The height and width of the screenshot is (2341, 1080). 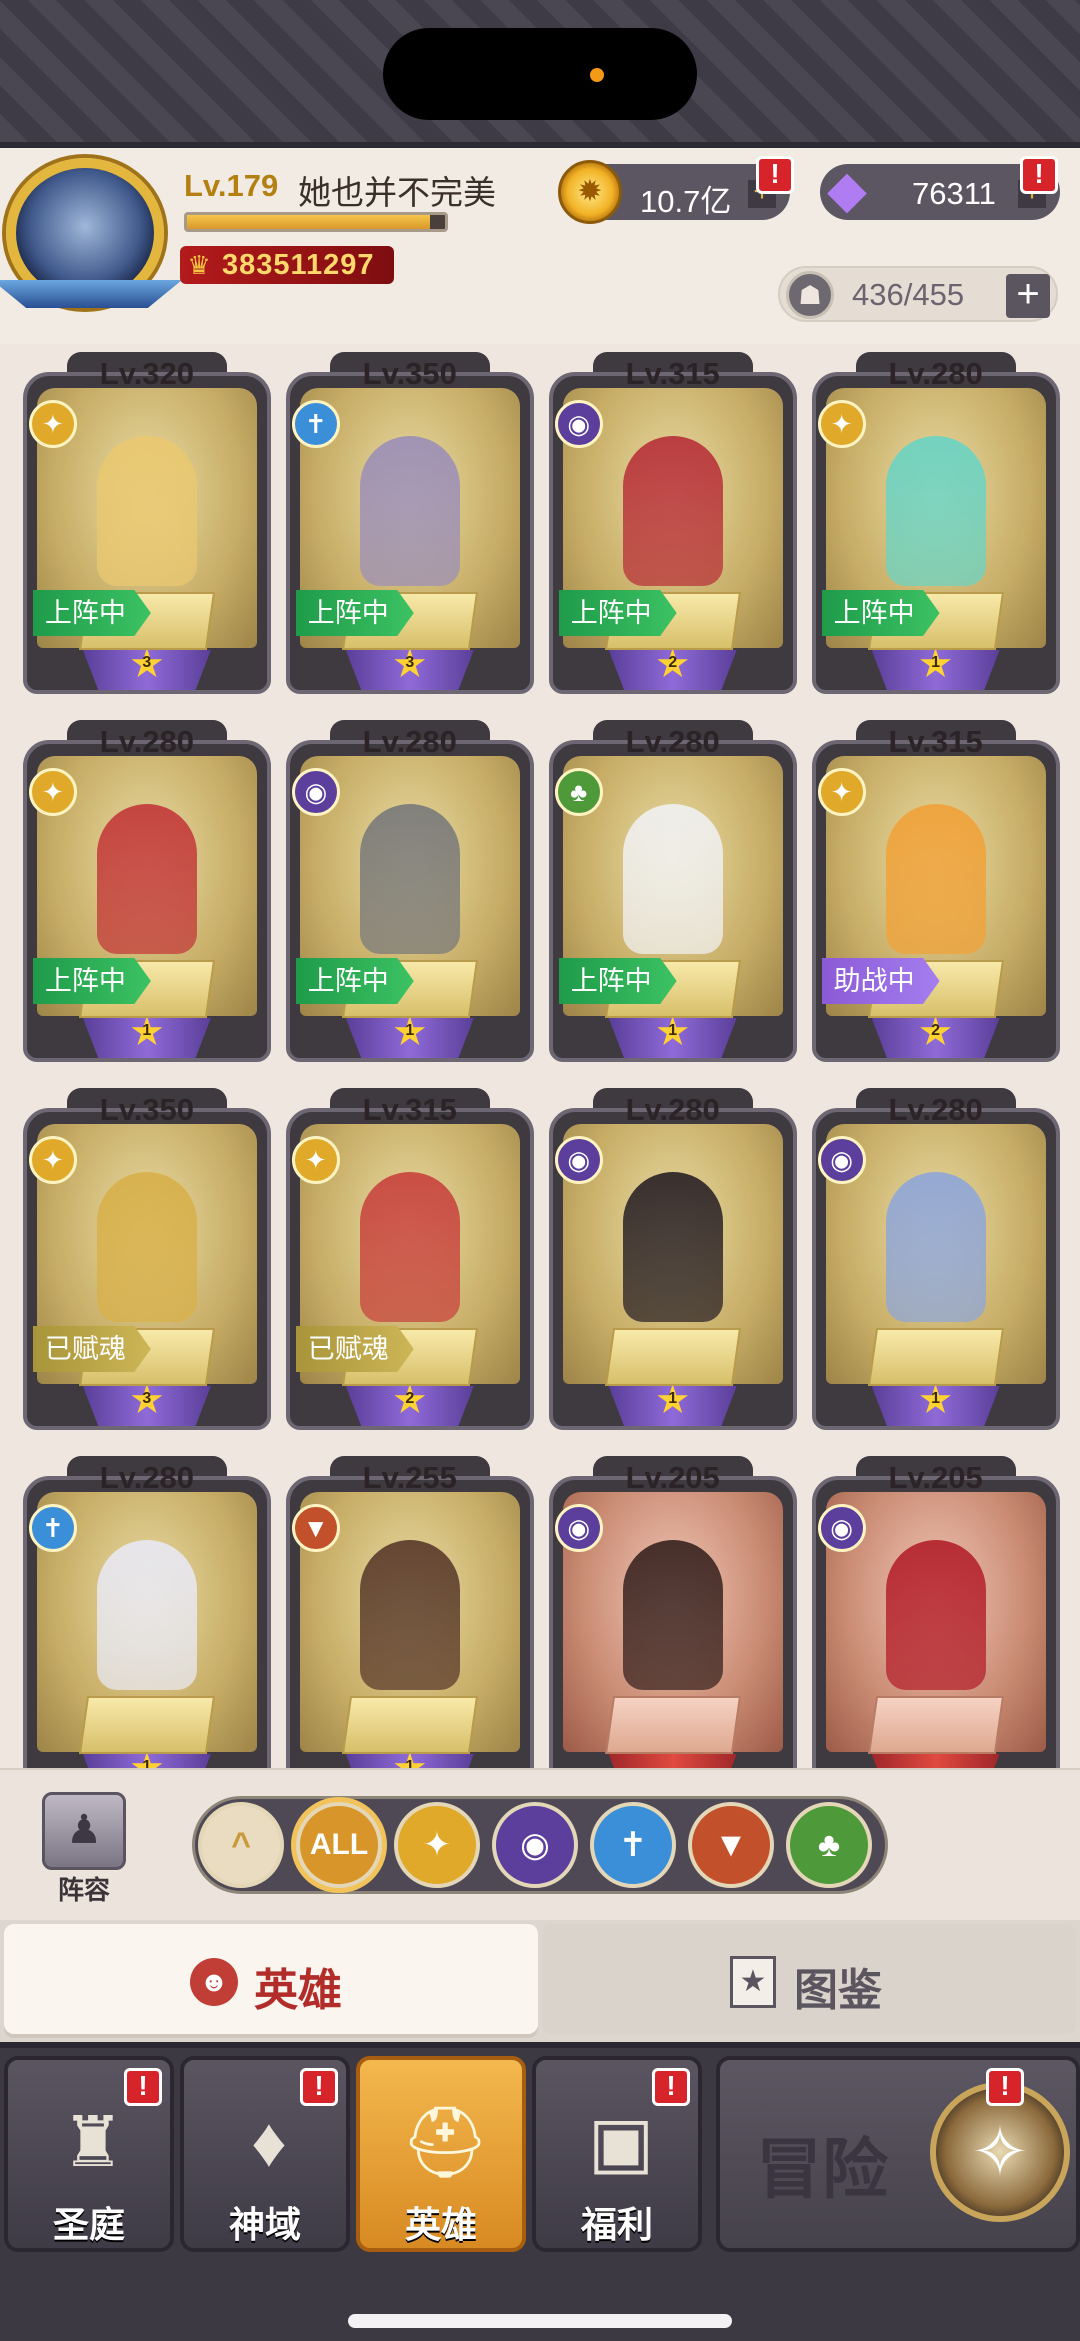 I want to click on hero-level: Lv.350, so click(x=409, y=373).